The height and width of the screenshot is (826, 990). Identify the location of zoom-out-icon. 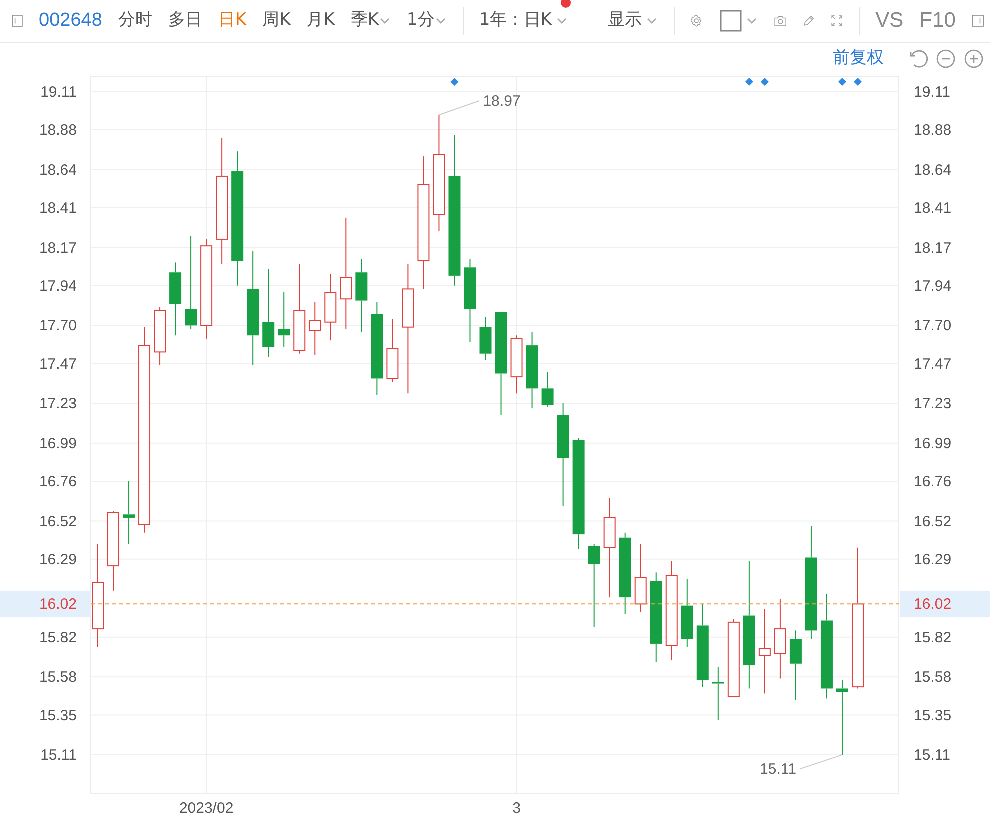
(946, 59).